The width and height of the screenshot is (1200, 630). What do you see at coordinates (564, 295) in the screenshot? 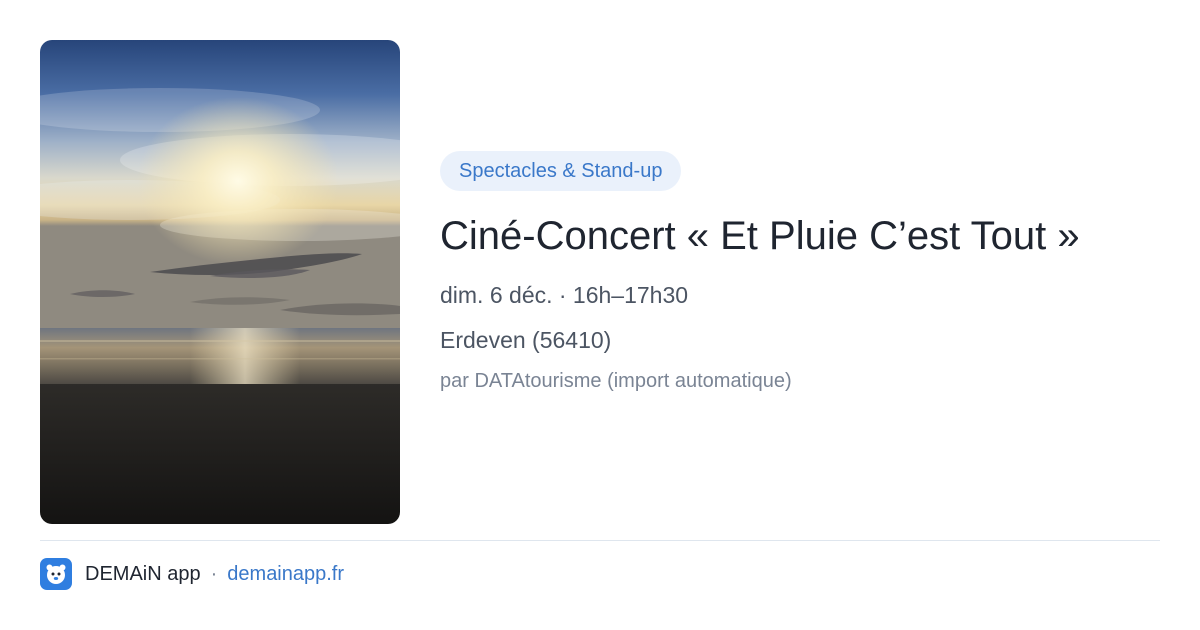
I see `event-datetime: dim. 6 déc. · 16h–17h30` at bounding box center [564, 295].